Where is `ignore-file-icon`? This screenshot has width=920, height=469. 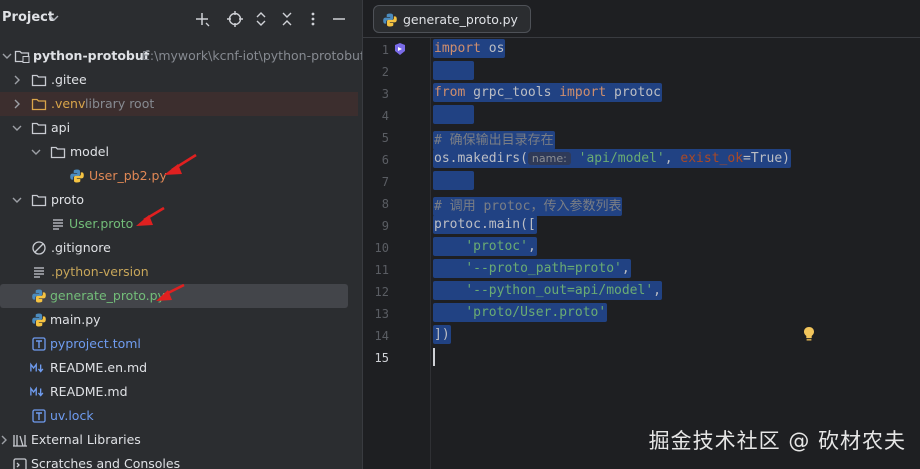
ignore-file-icon is located at coordinates (39, 248).